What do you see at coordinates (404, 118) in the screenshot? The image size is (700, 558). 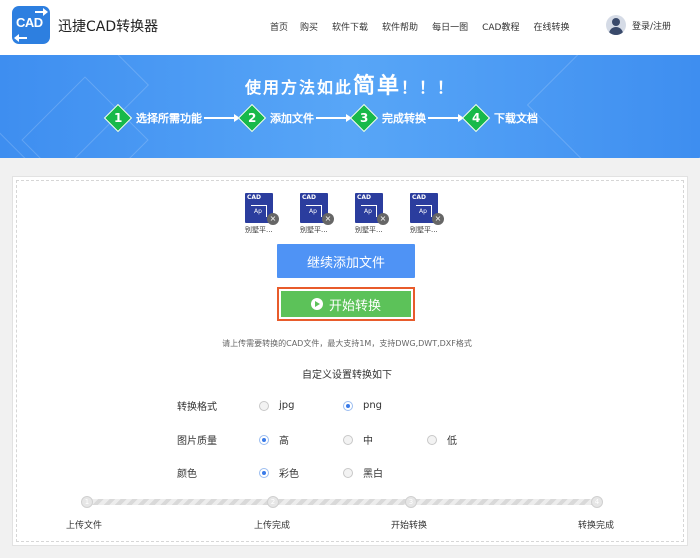 I see `step-label: 完成转换` at bounding box center [404, 118].